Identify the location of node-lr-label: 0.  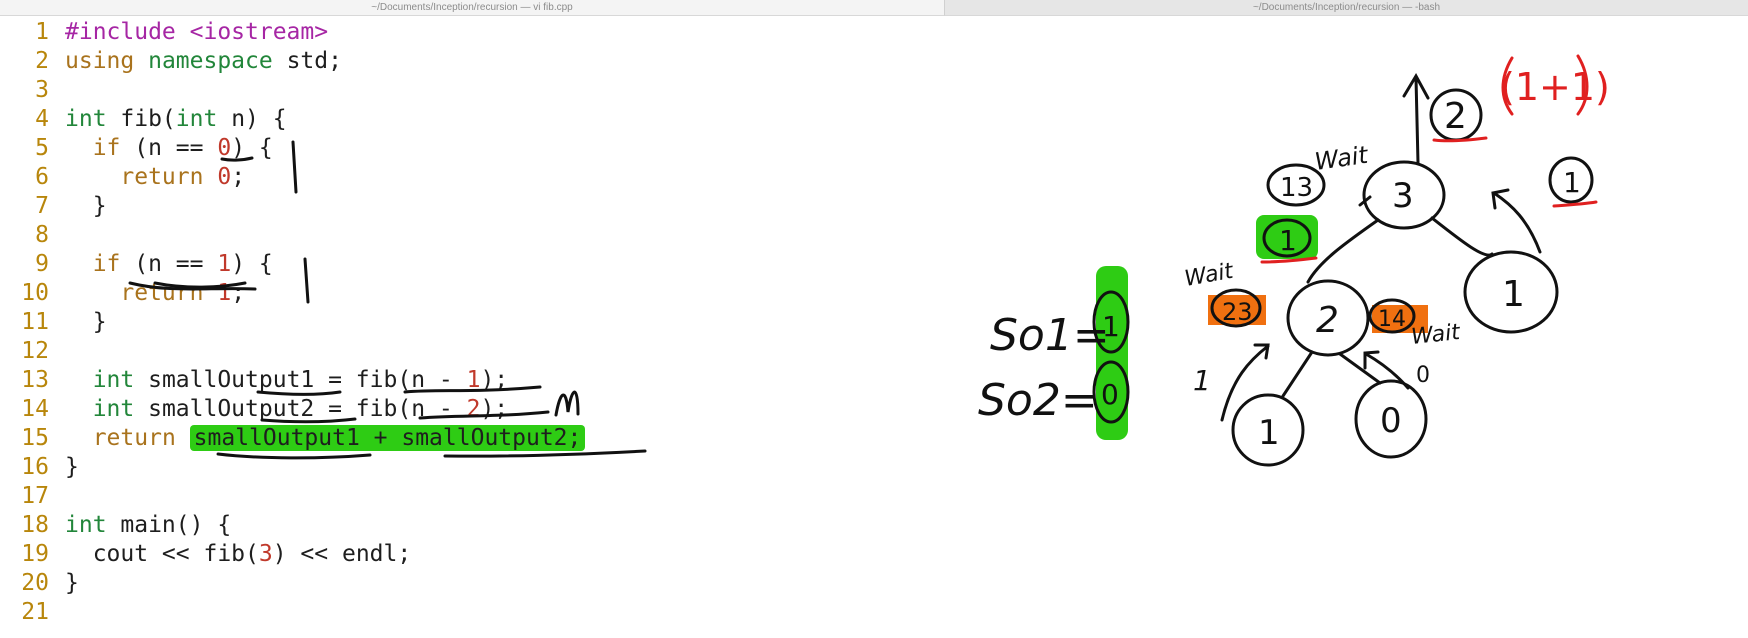
(1391, 421).